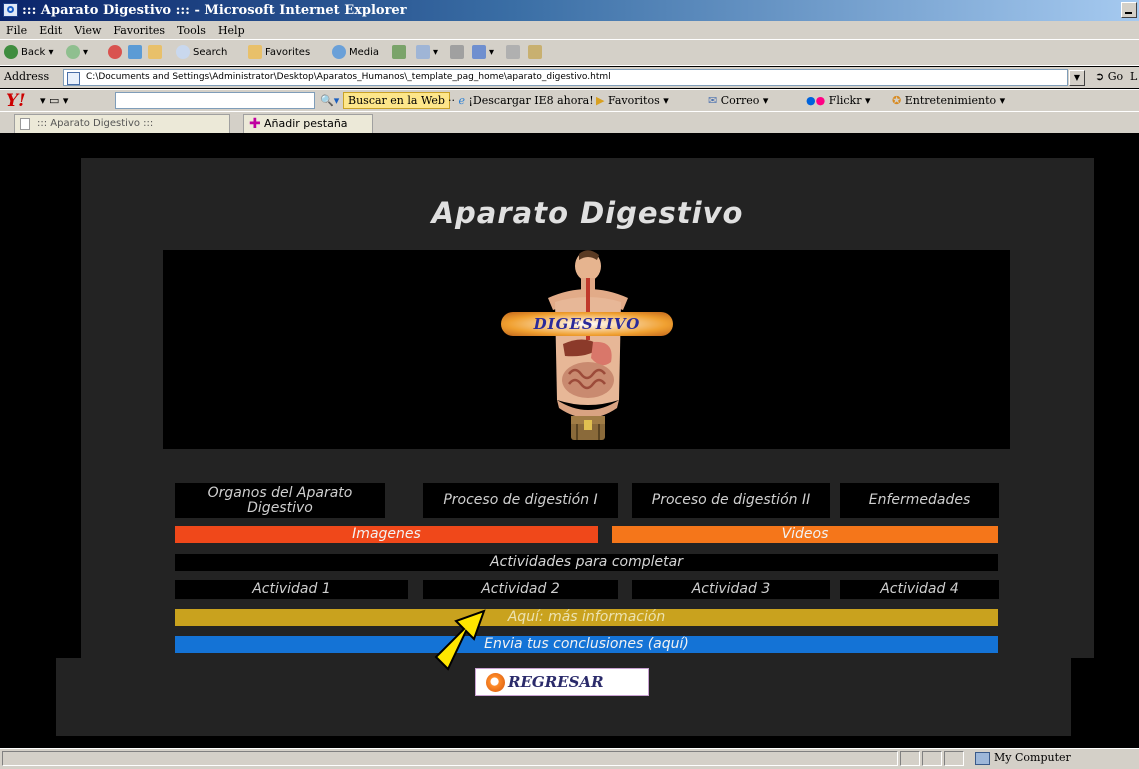 The width and height of the screenshot is (1139, 769). What do you see at coordinates (531, 100) in the screenshot?
I see `ie8-download-label: ¡Descargar IE8 ahora!` at bounding box center [531, 100].